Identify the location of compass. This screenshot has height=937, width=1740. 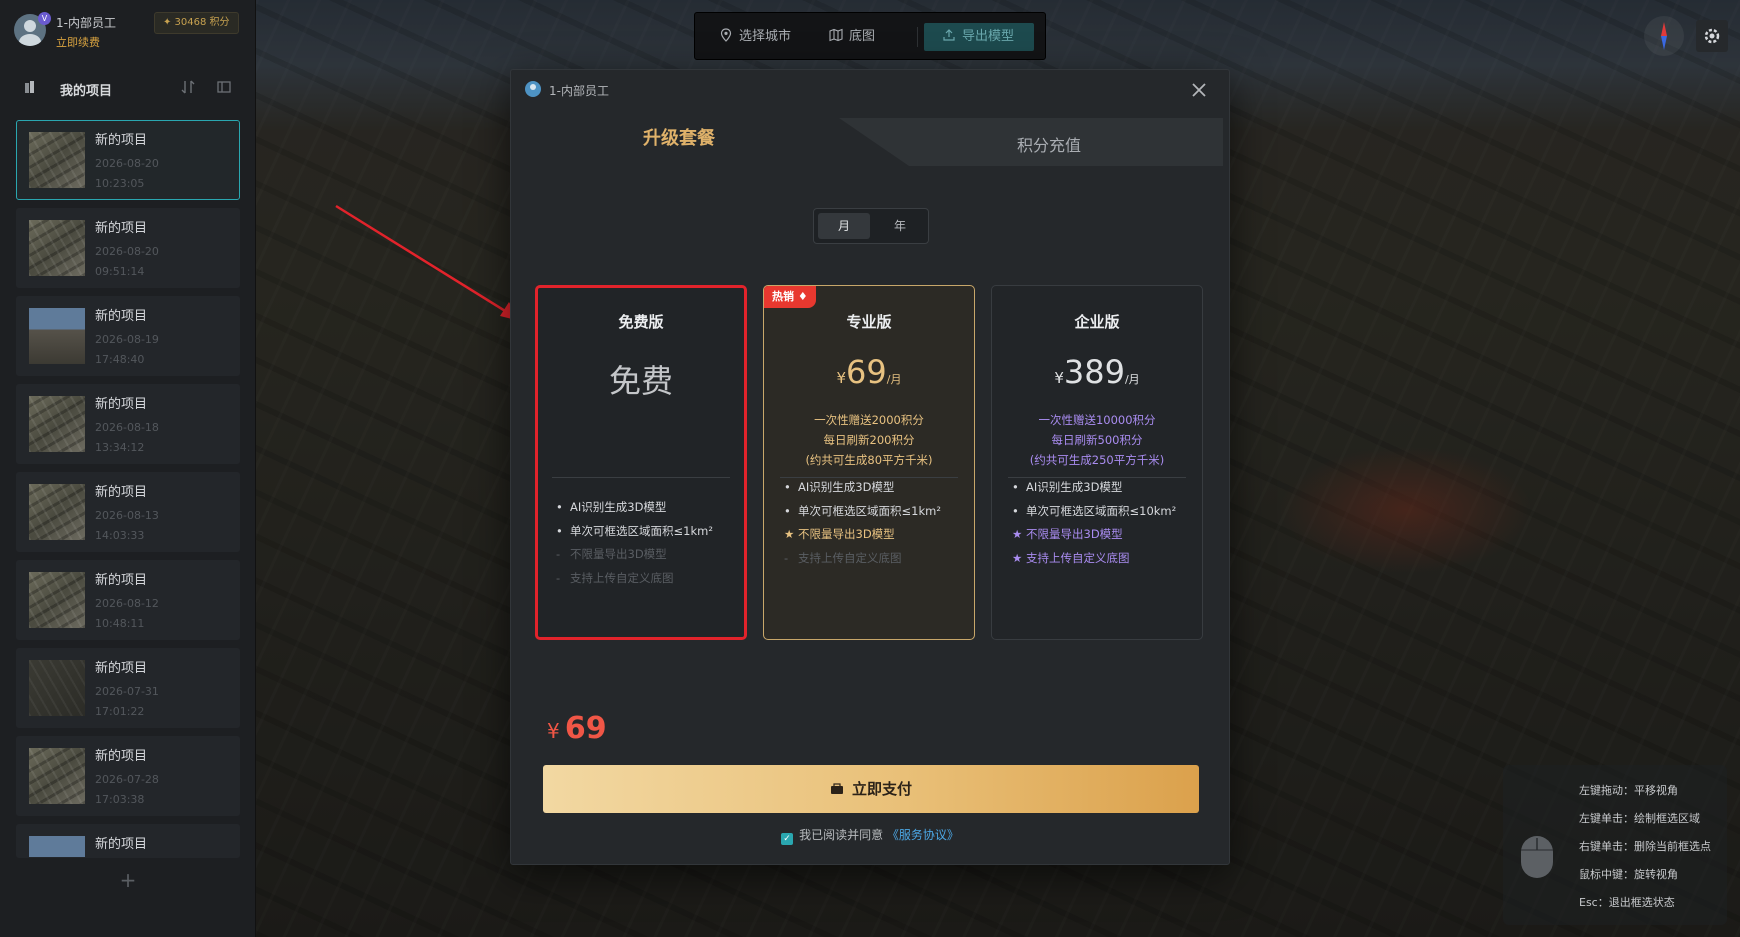
(1664, 36).